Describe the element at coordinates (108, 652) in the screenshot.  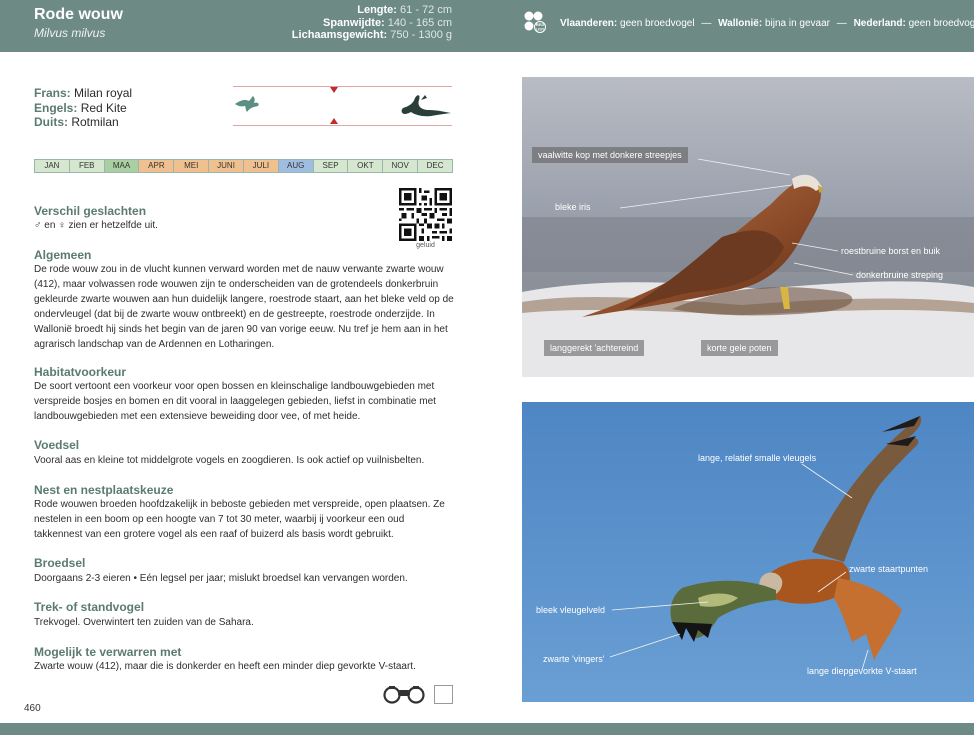
I see `section-title-verwarren: Mogelijk te verwarren met` at that location.